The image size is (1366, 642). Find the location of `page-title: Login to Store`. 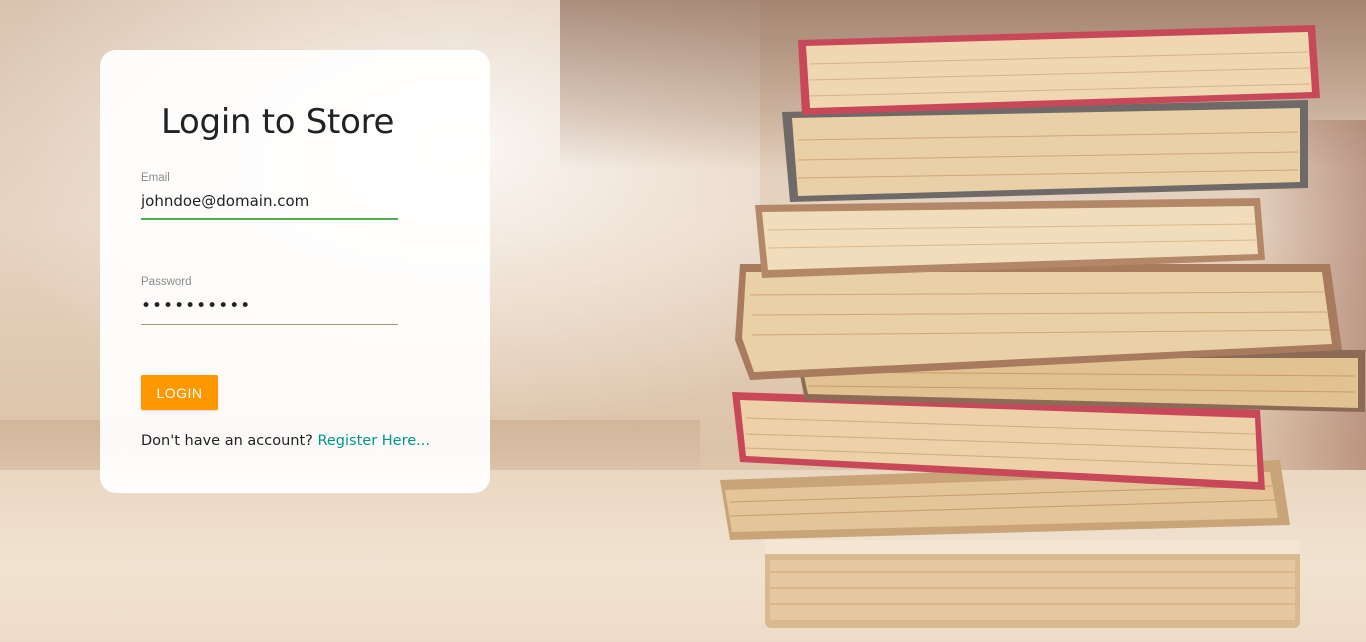

page-title: Login to Store is located at coordinates (278, 122).